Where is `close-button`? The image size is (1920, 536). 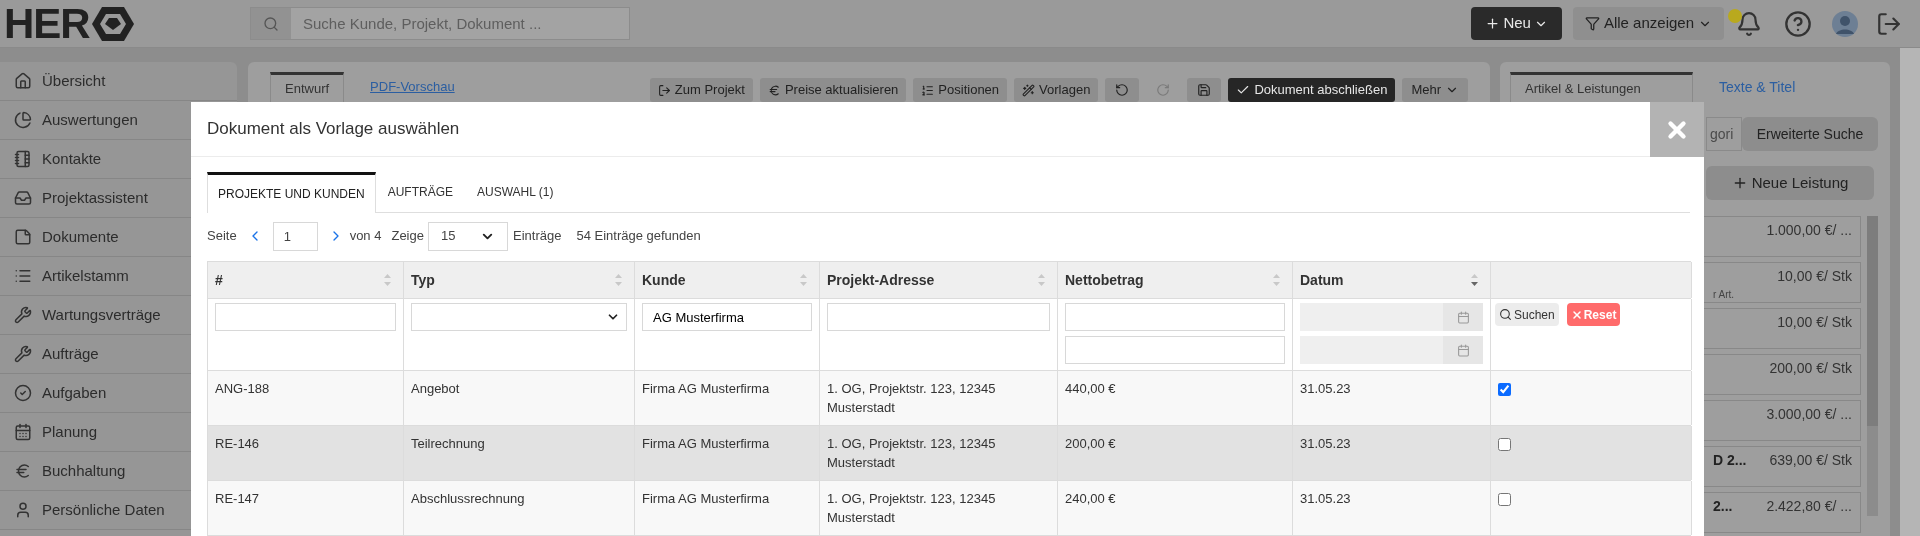 close-button is located at coordinates (1677, 129).